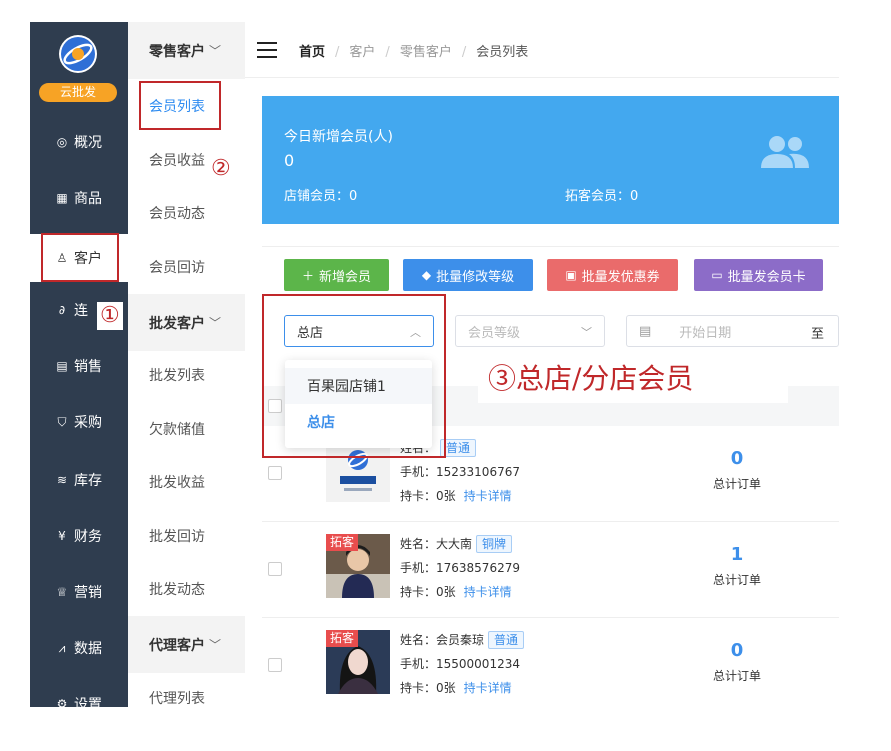 The image size is (891, 751). What do you see at coordinates (186, 698) in the screenshot?
I see `subnav-agent-list: 代理列表` at bounding box center [186, 698].